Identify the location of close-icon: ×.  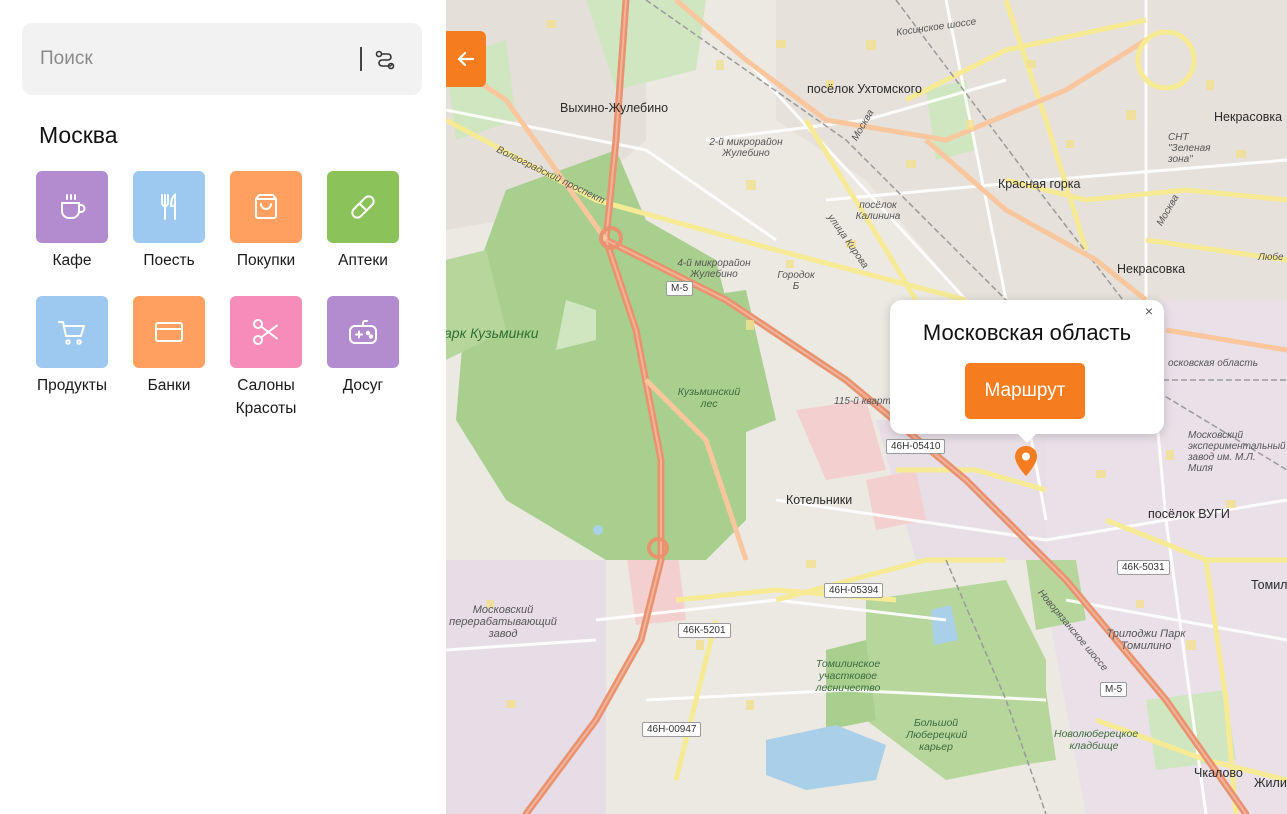
(1149, 311).